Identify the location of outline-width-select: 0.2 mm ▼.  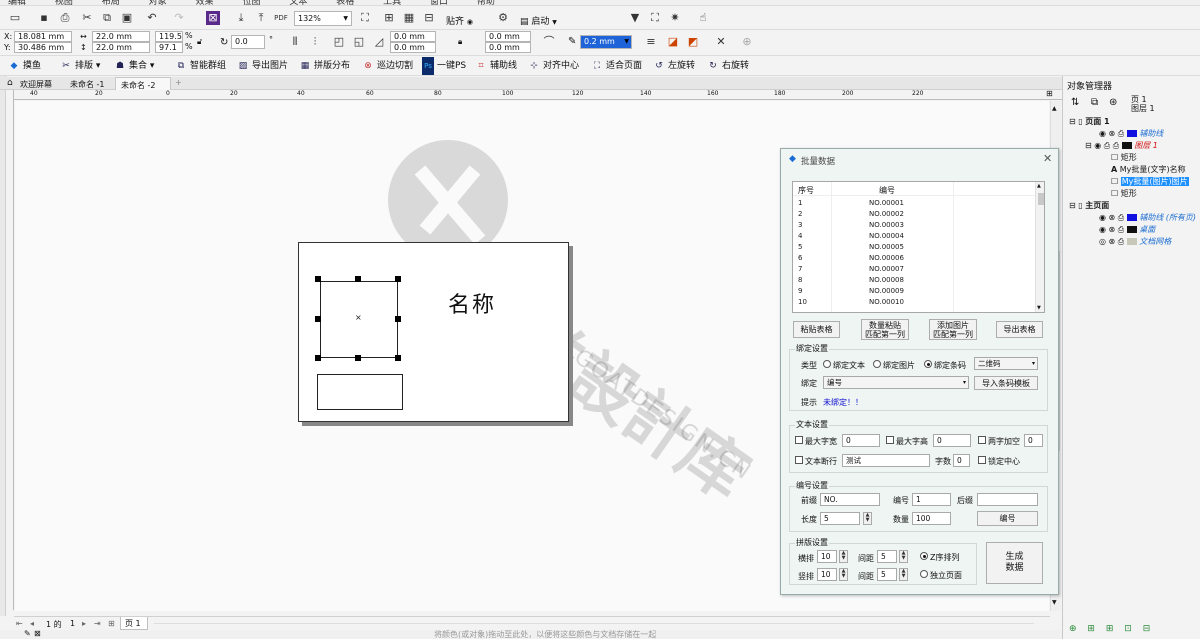
(606, 42).